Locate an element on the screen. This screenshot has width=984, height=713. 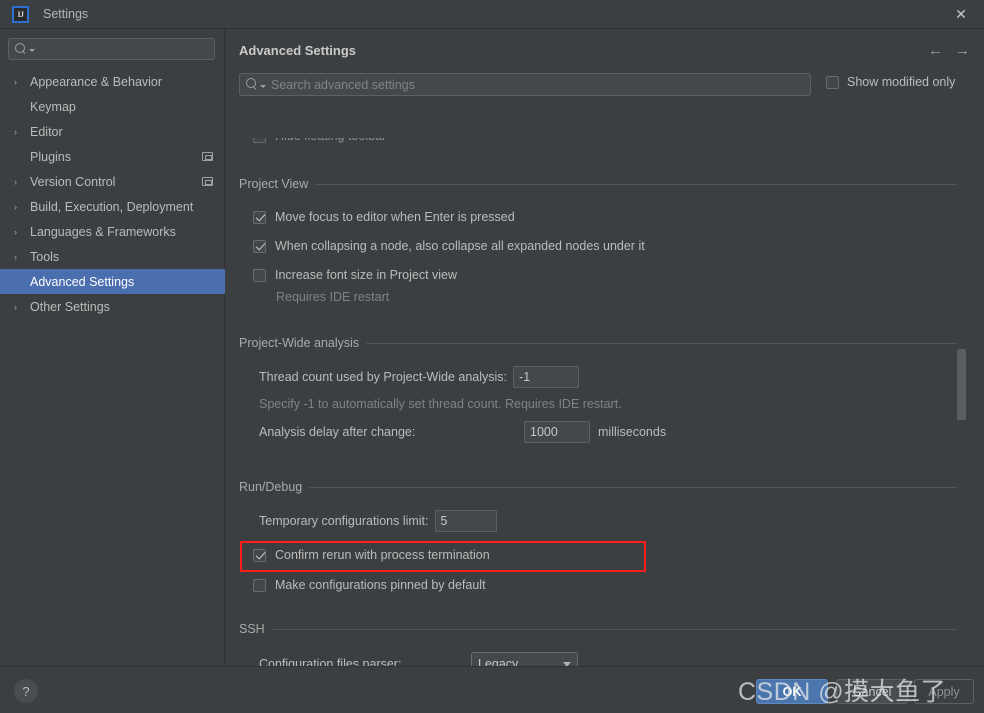
option-label: Increase font size in Project view is located at coordinates (366, 275).